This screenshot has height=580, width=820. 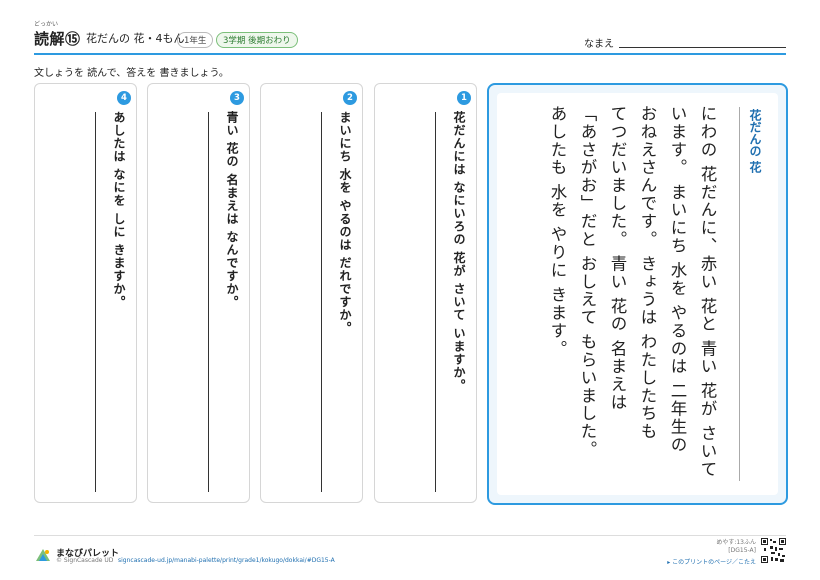 I want to click on story-line: います。 まいにち 水を やるのは 二年生の, so click(x=677, y=279).